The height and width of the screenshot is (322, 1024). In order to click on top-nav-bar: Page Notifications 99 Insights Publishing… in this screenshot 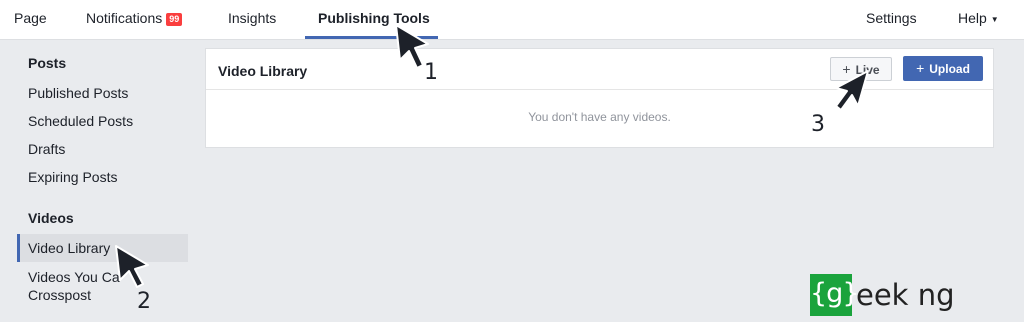, I will do `click(512, 20)`.